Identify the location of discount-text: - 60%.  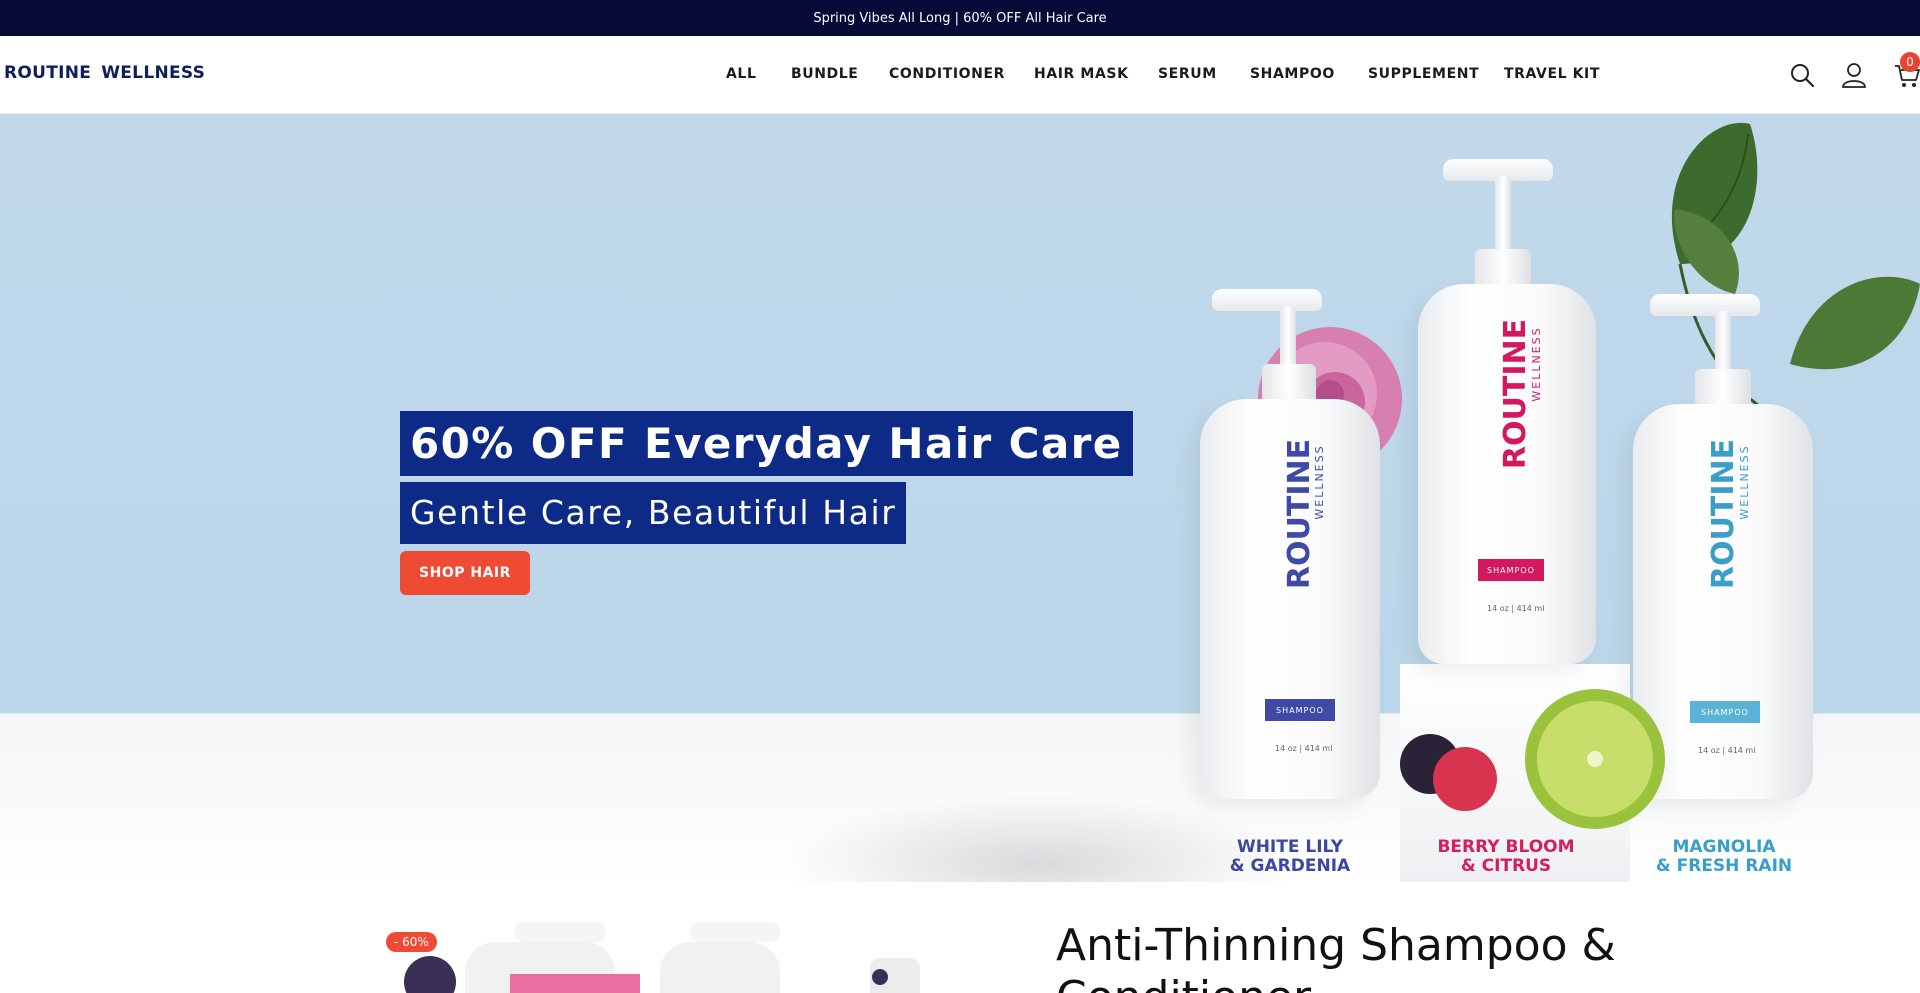
(411, 942).